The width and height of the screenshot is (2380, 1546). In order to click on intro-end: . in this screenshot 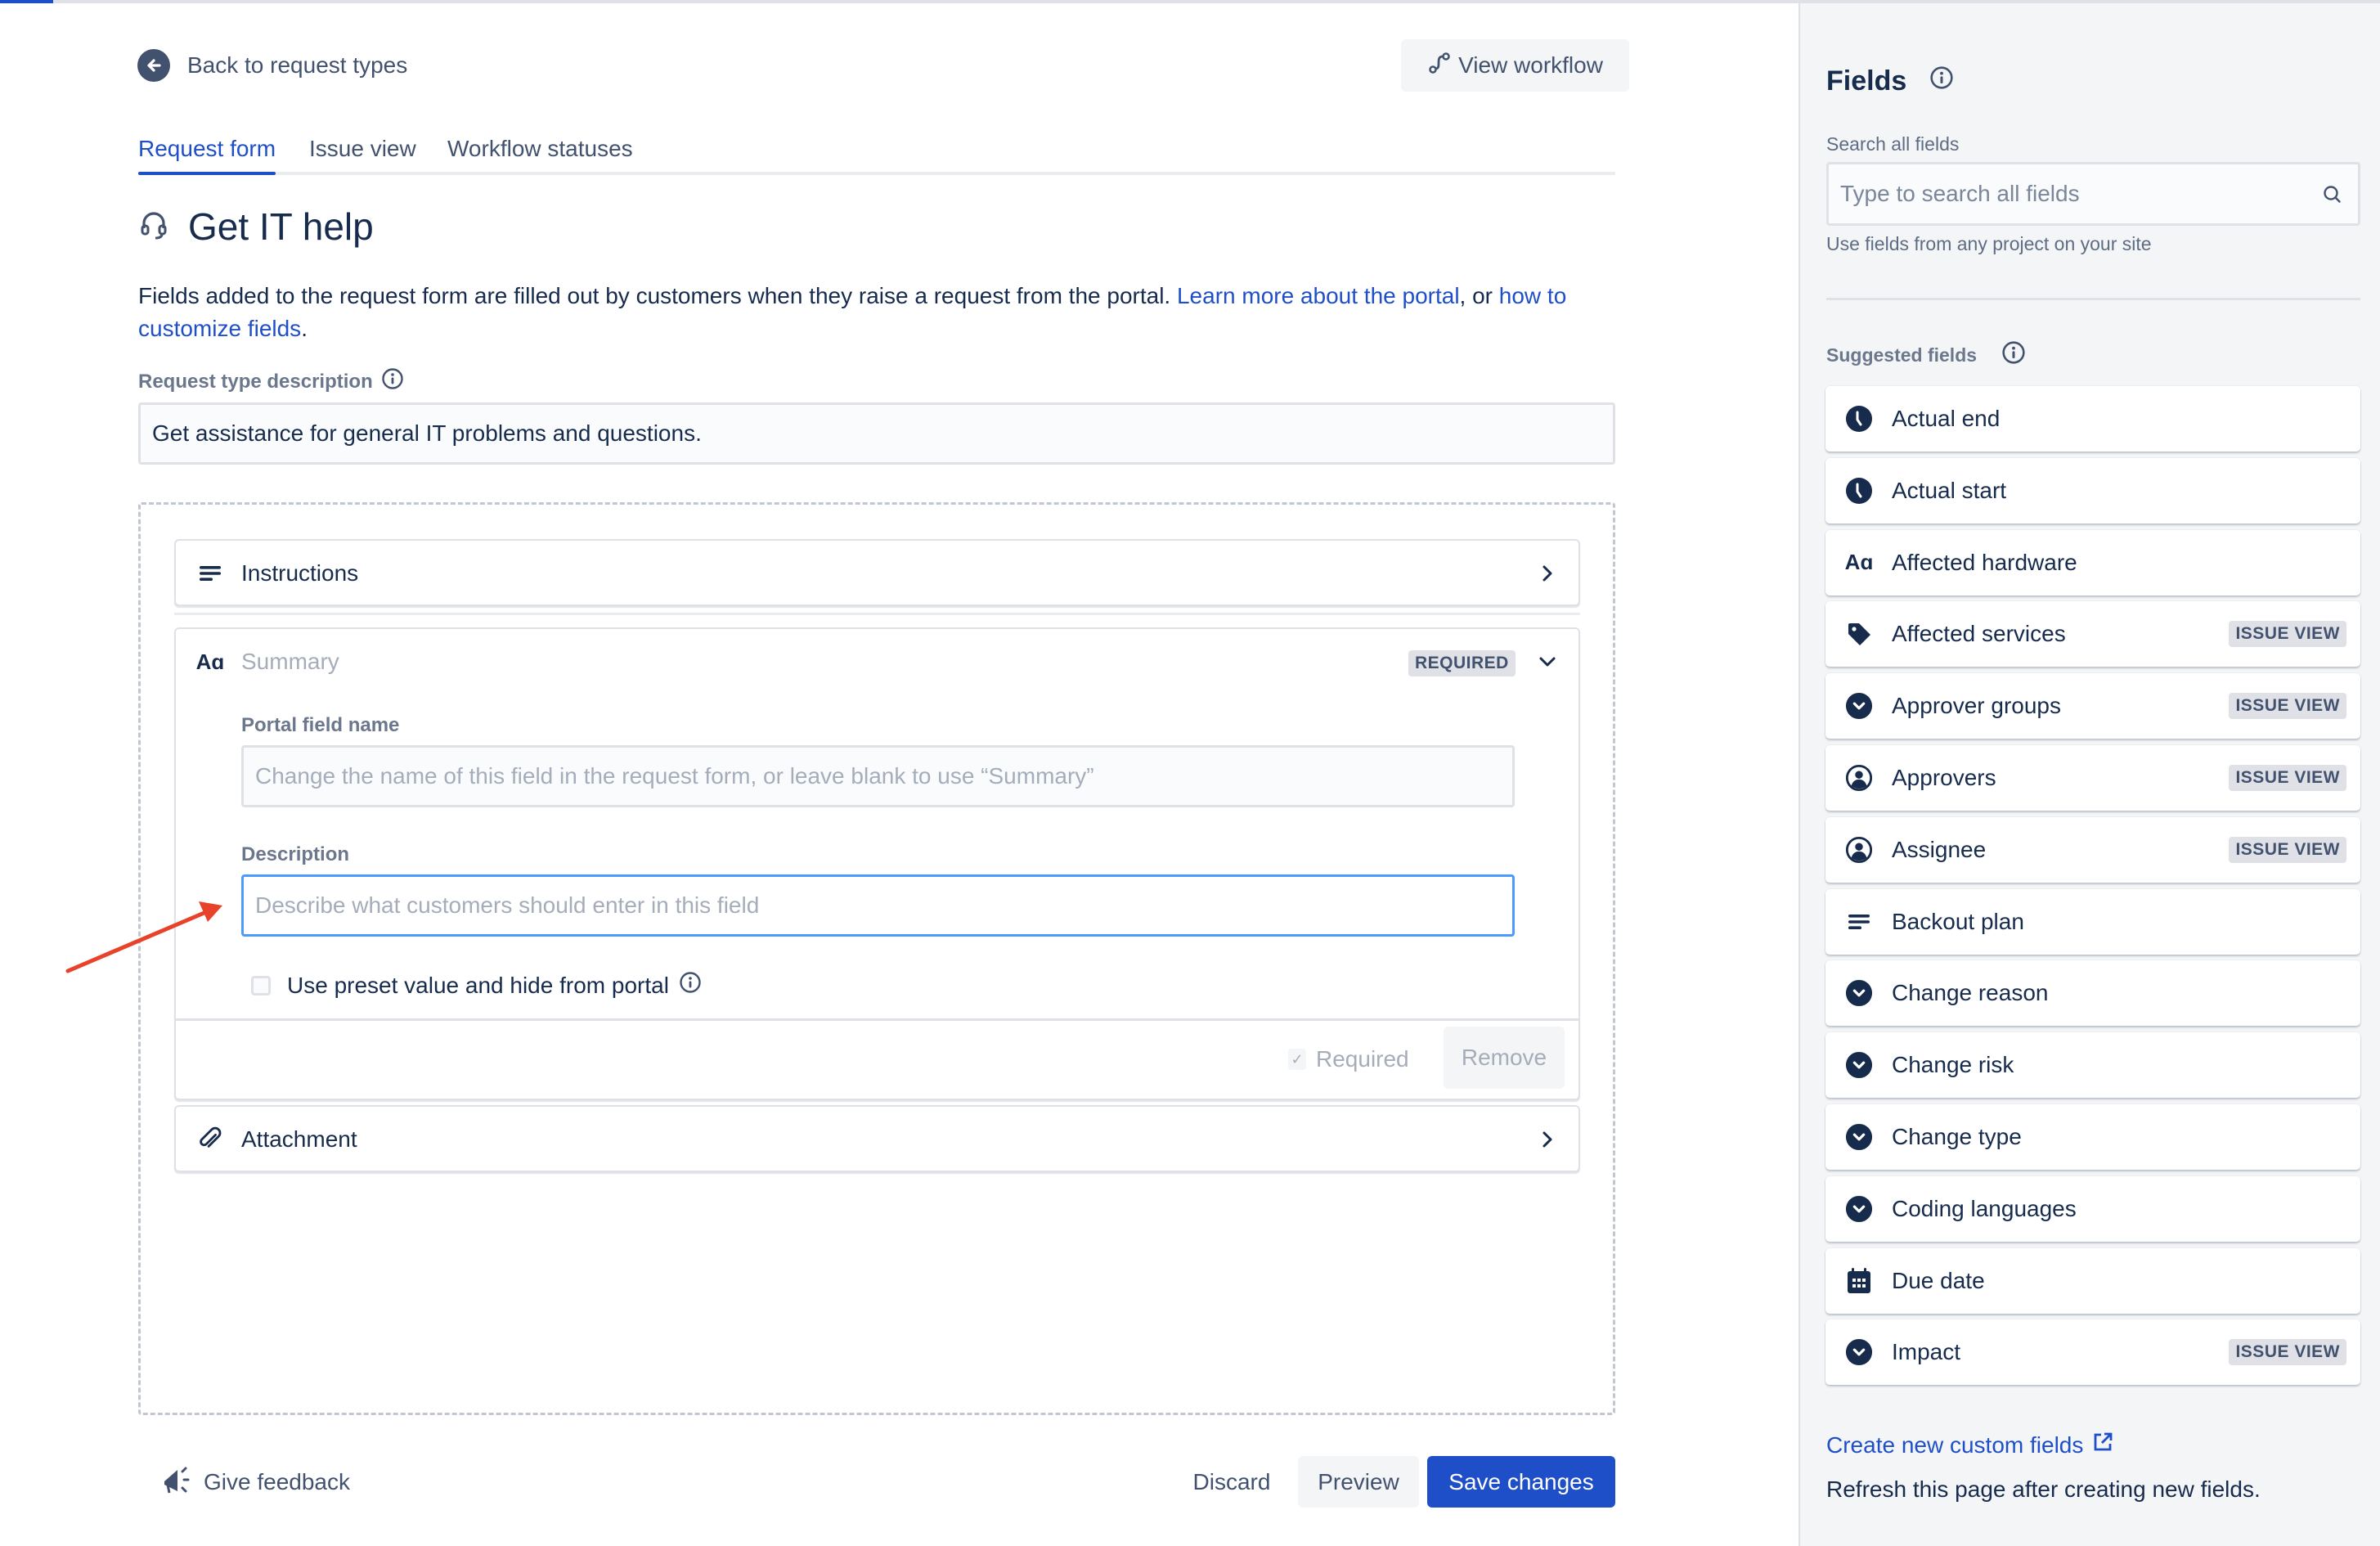, I will do `click(304, 329)`.